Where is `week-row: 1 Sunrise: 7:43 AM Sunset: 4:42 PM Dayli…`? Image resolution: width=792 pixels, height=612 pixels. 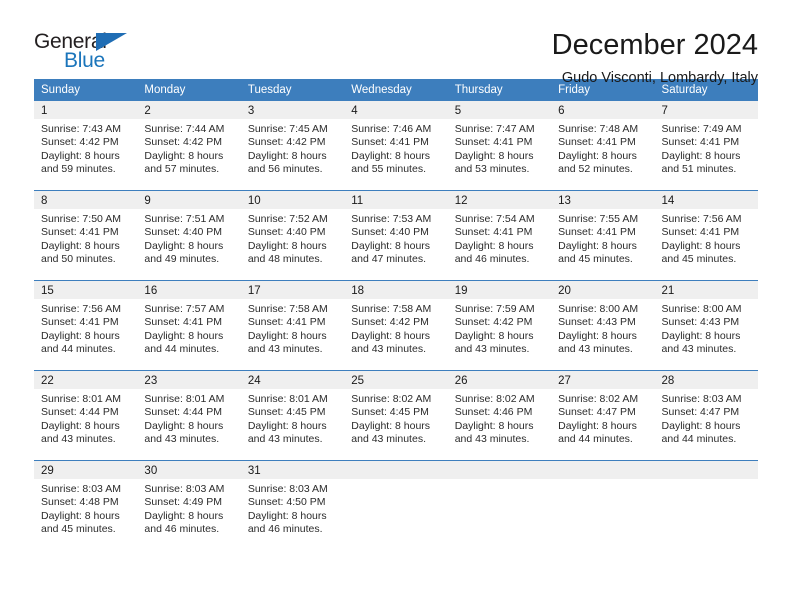
week-row: 1 Sunrise: 7:43 AM Sunset: 4:42 PM Dayli… is located at coordinates (396, 146).